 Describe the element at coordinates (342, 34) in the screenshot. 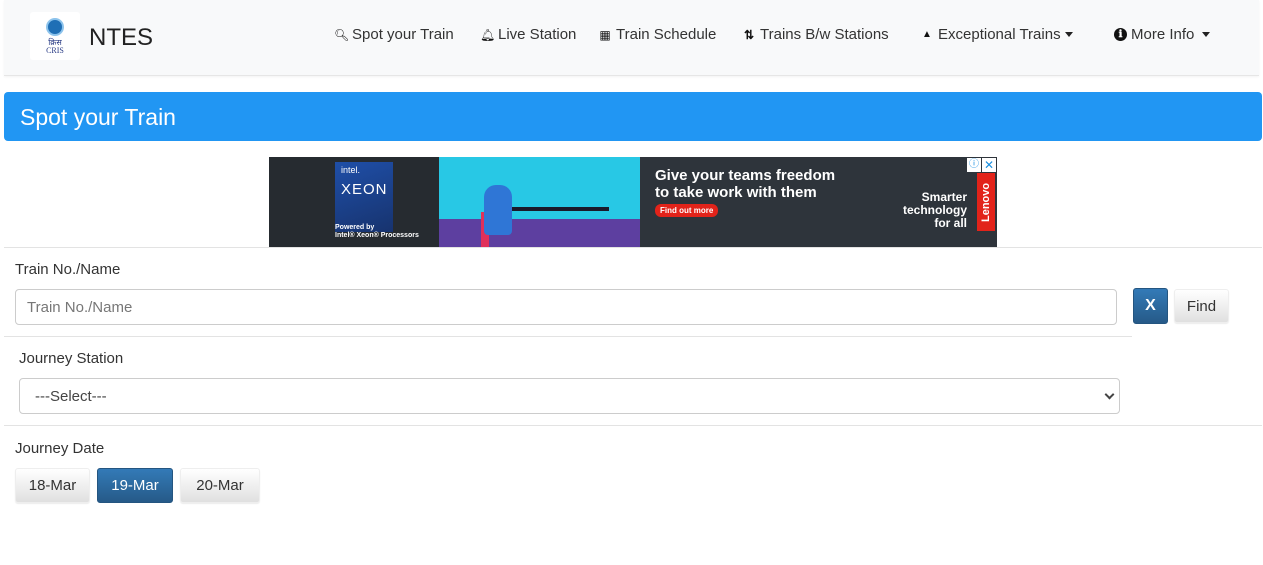

I see `search-icon: 🔍︎` at that location.